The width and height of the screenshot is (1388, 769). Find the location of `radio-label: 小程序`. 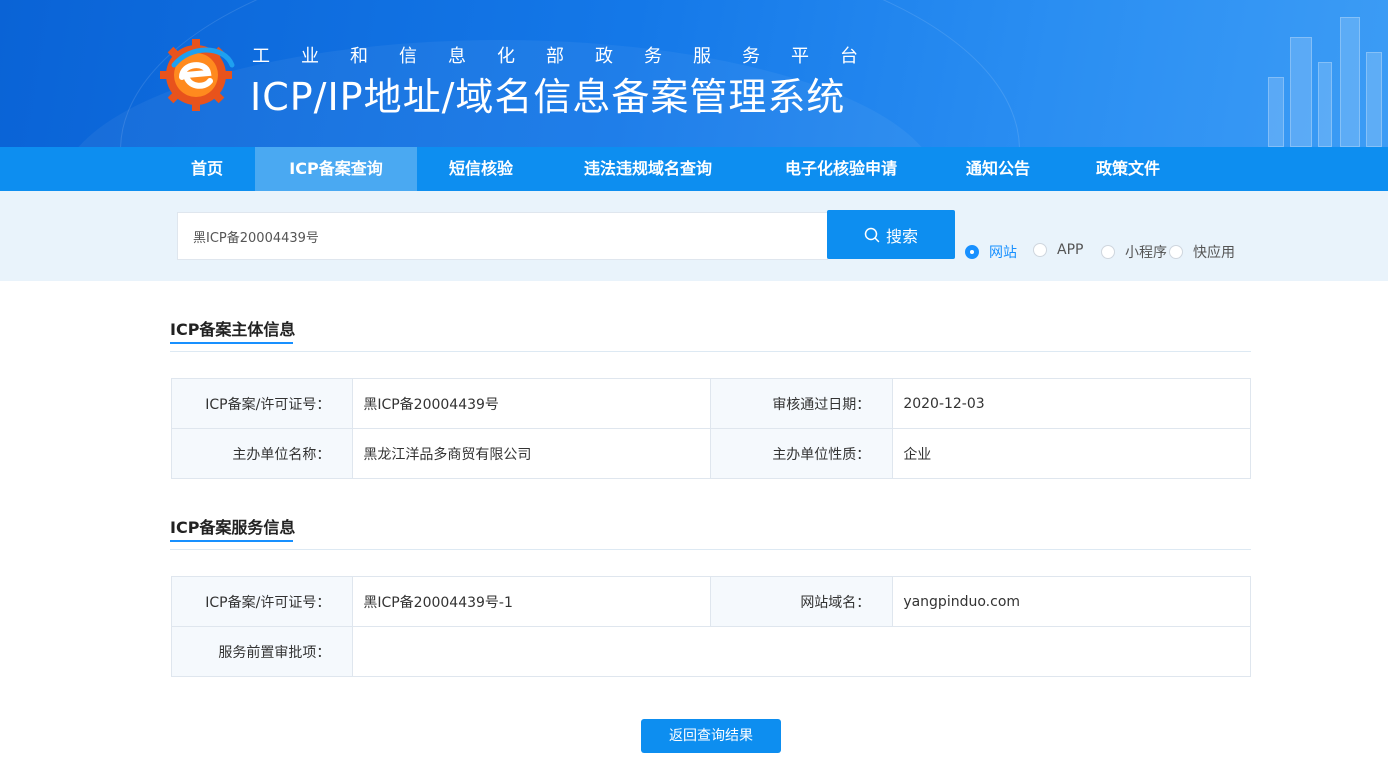

radio-label: 小程序 is located at coordinates (1146, 253).